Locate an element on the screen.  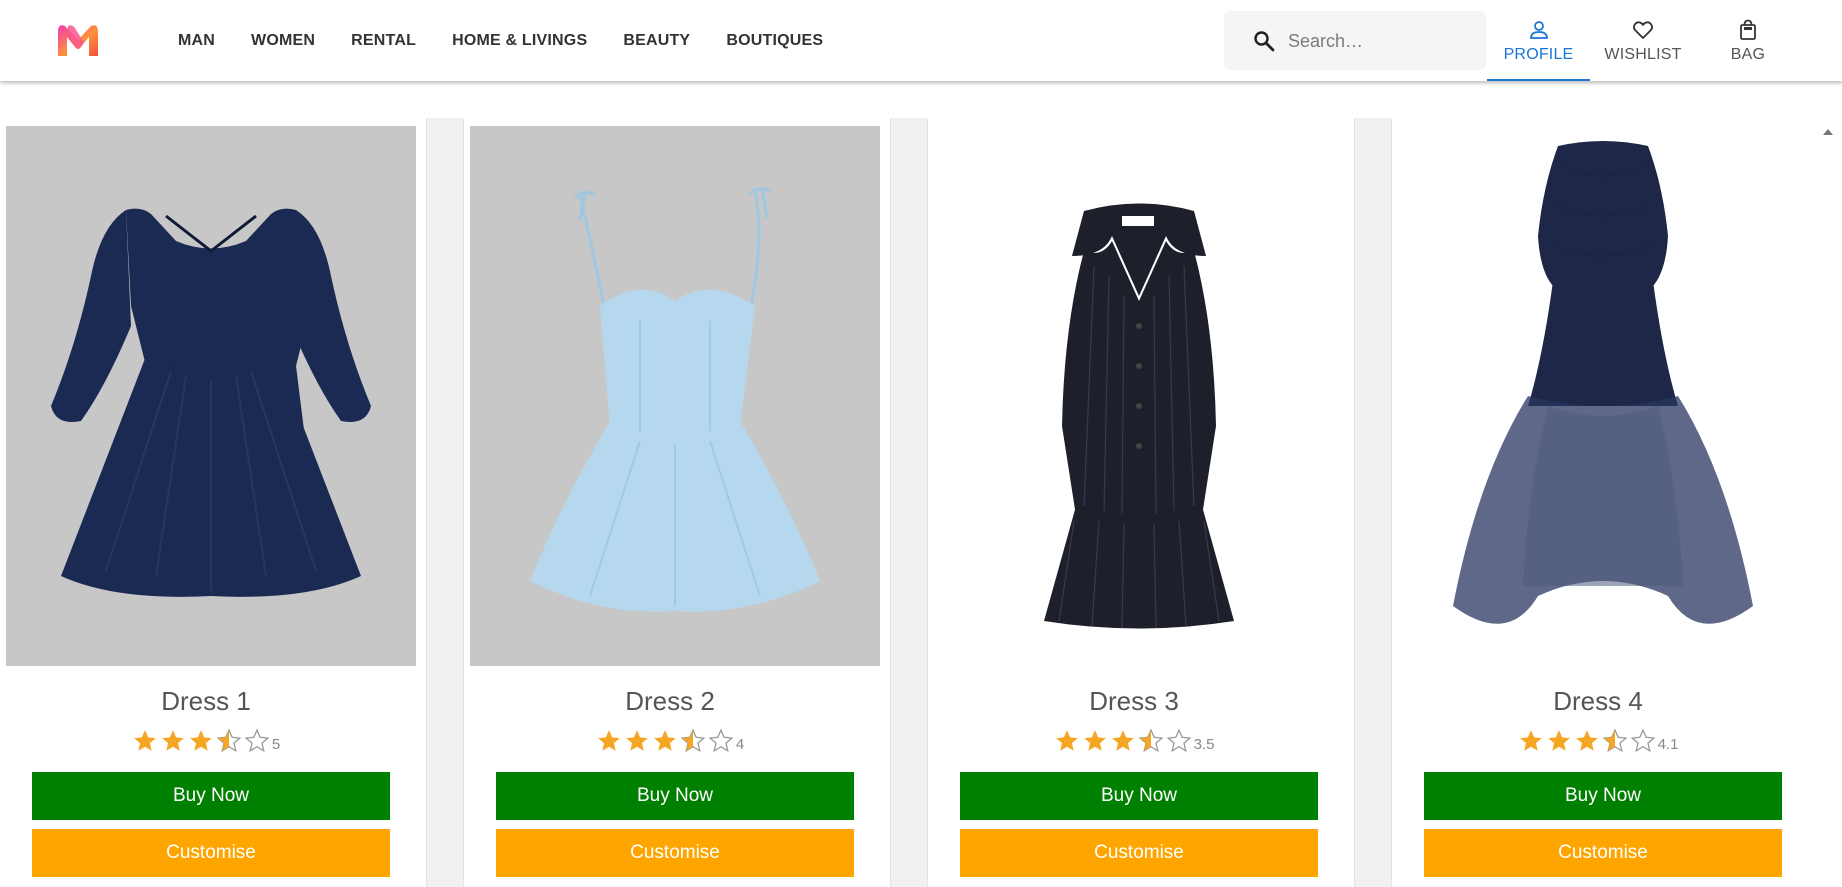
product-title: Dress 3 is located at coordinates (1134, 701).